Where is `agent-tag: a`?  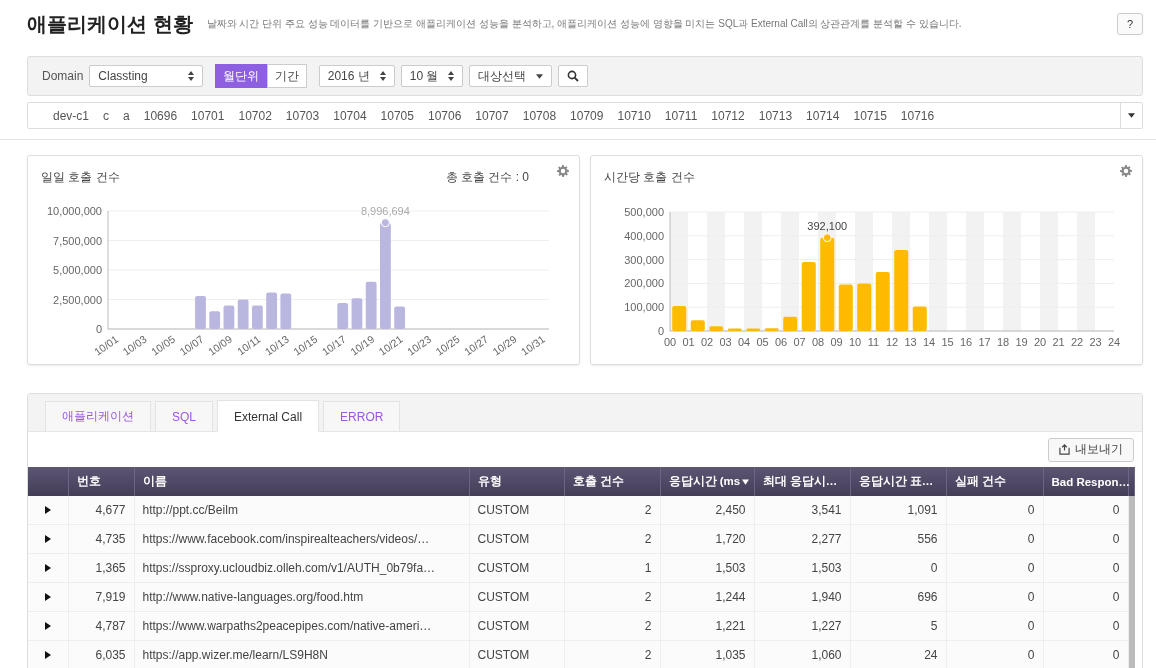
agent-tag: a is located at coordinates (126, 115).